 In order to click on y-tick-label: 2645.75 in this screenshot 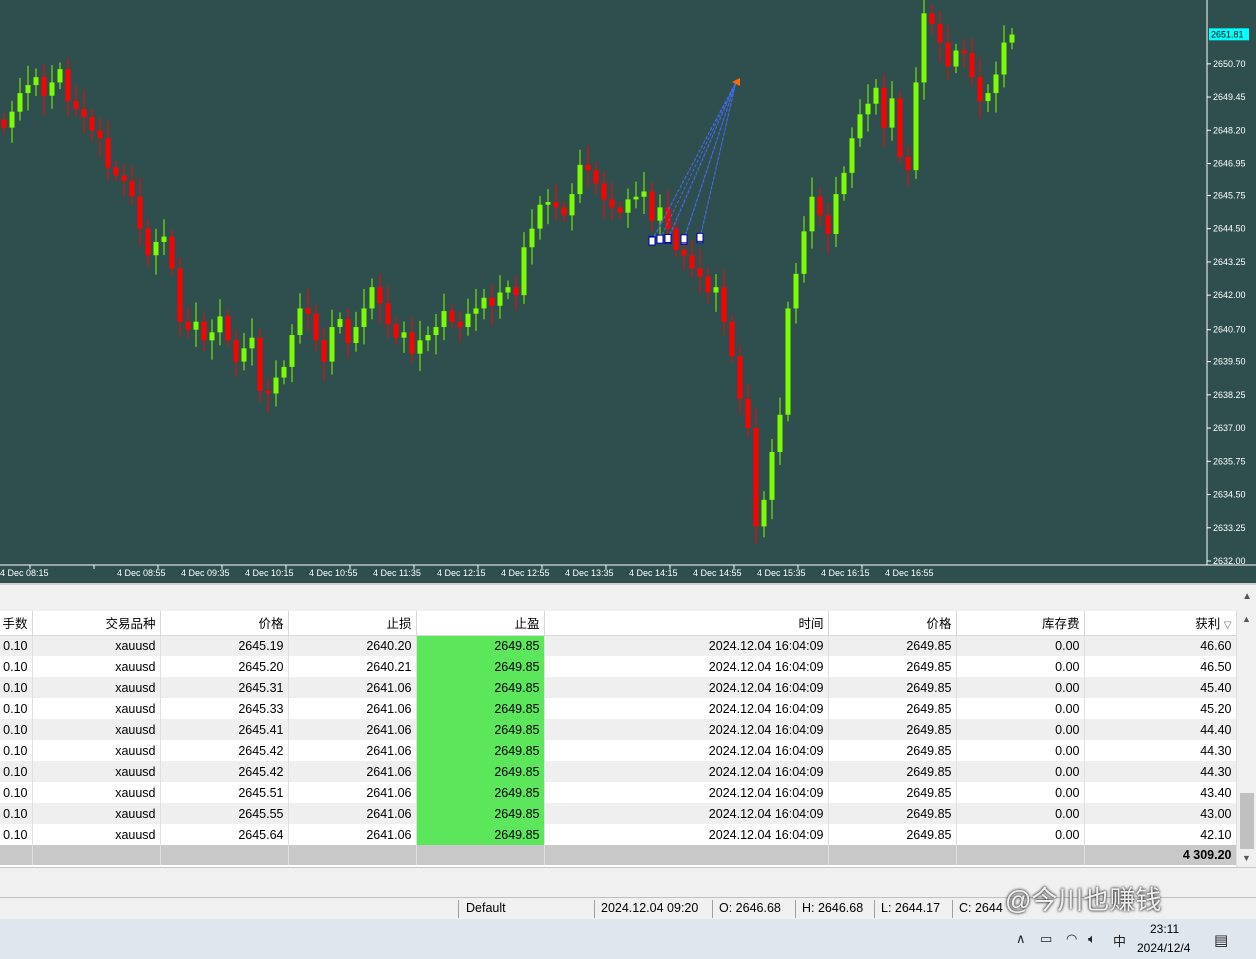, I will do `click(1229, 195)`.